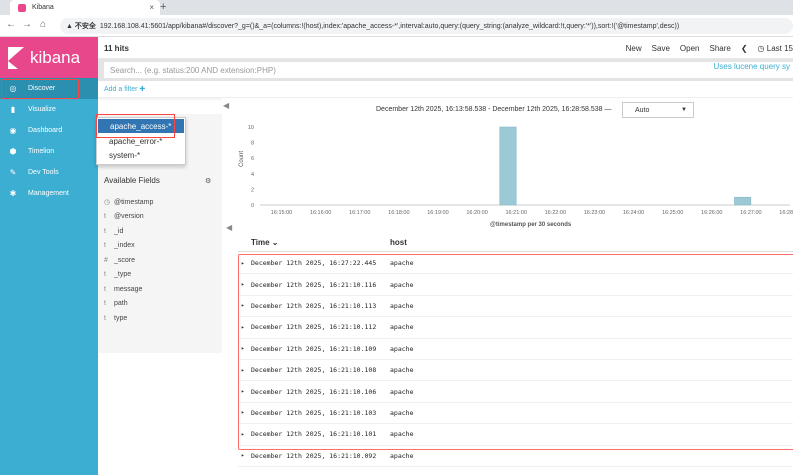 This screenshot has width=793, height=475. What do you see at coordinates (314, 348) in the screenshot?
I see `row-time: December 12th 2025, 16:21:10.109` at bounding box center [314, 348].